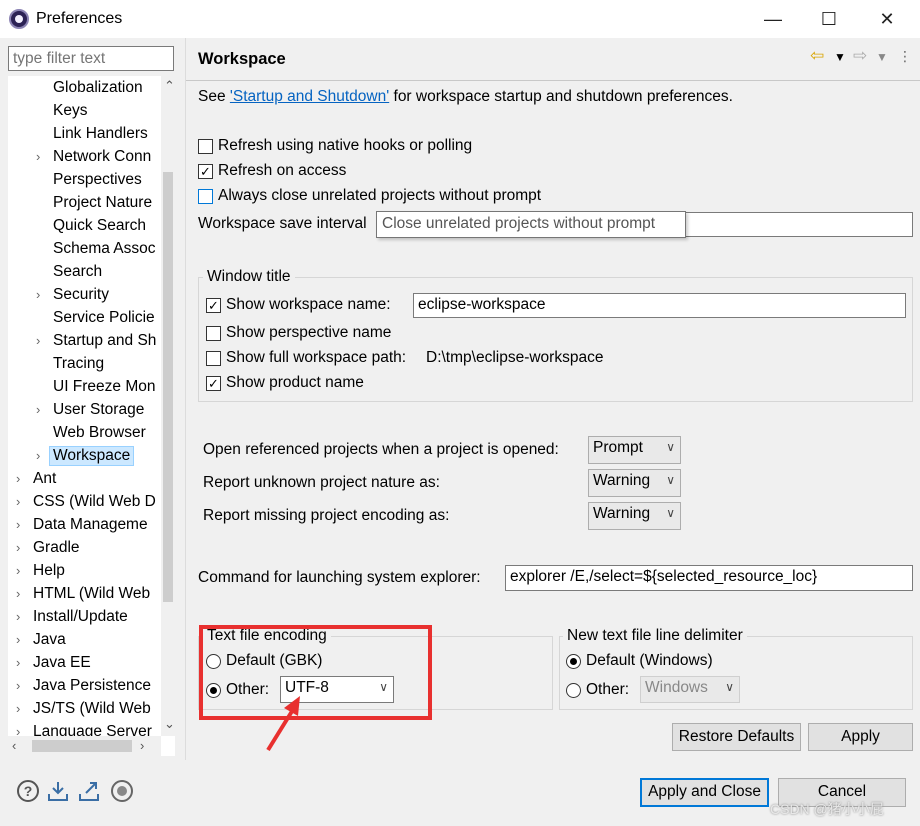  Describe the element at coordinates (860, 737) in the screenshot. I see `apply-button: Apply` at that location.